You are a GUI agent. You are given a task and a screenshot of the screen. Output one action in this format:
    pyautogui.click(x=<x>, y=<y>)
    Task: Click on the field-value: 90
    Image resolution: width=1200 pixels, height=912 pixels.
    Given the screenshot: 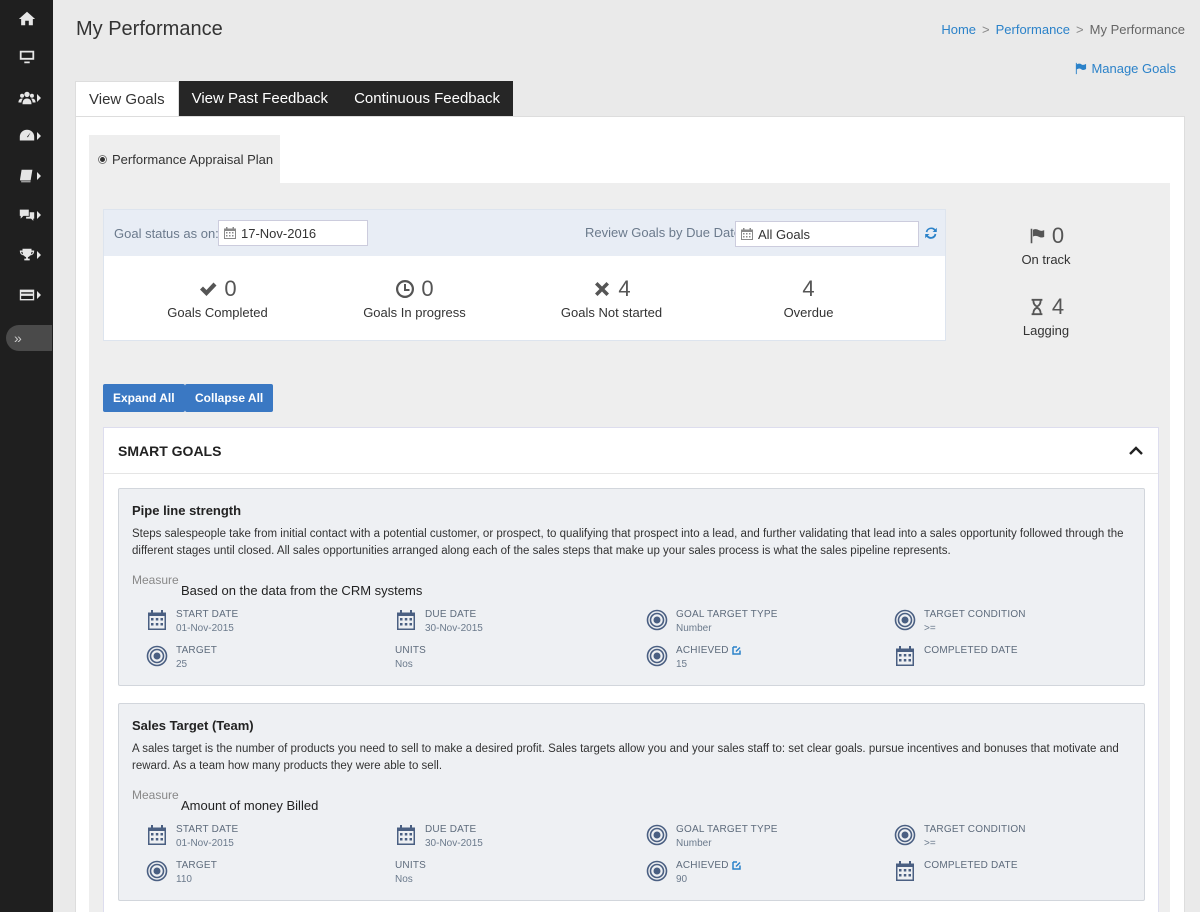 What is the action you would take?
    pyautogui.click(x=682, y=879)
    